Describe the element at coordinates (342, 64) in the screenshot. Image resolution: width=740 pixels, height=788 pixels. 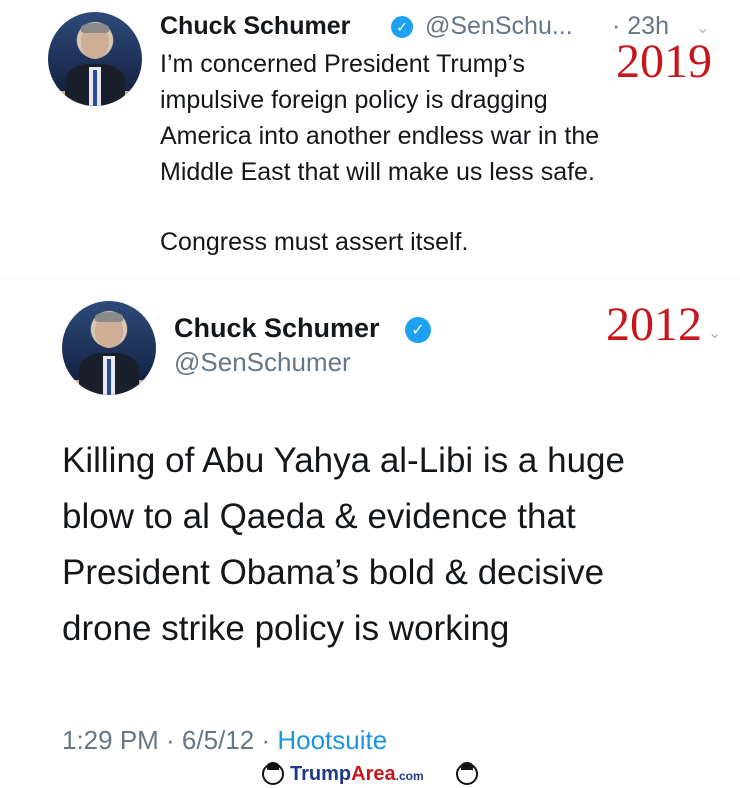
I see `tweet-text-line: I’m concerned President Trump’s` at that location.